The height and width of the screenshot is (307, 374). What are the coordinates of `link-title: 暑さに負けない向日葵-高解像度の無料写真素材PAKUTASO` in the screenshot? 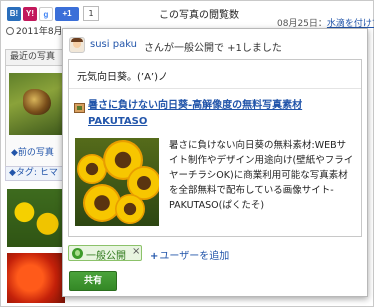 It's located at (223, 114).